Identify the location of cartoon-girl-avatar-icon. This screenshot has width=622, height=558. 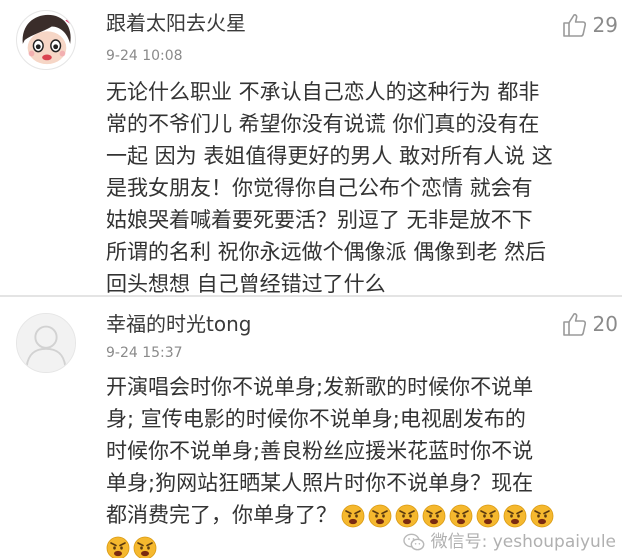
(46, 40).